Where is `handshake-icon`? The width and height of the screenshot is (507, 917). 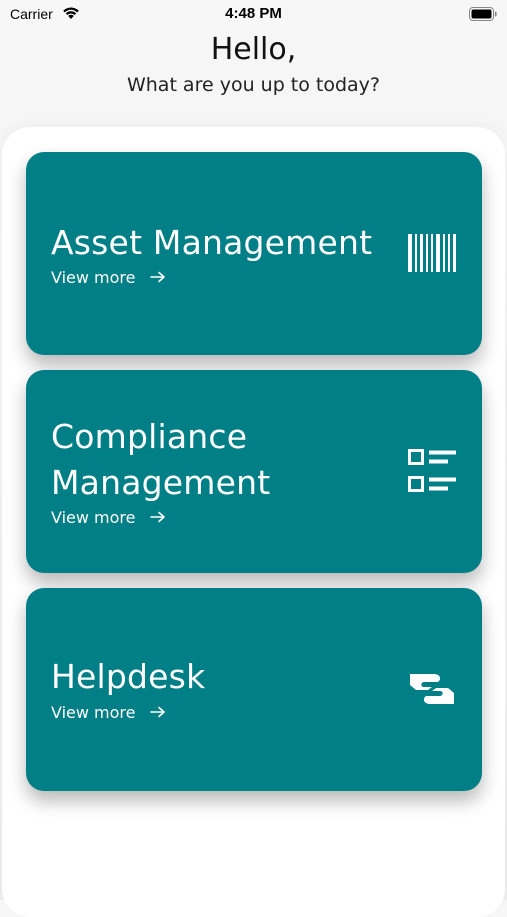 handshake-icon is located at coordinates (432, 691).